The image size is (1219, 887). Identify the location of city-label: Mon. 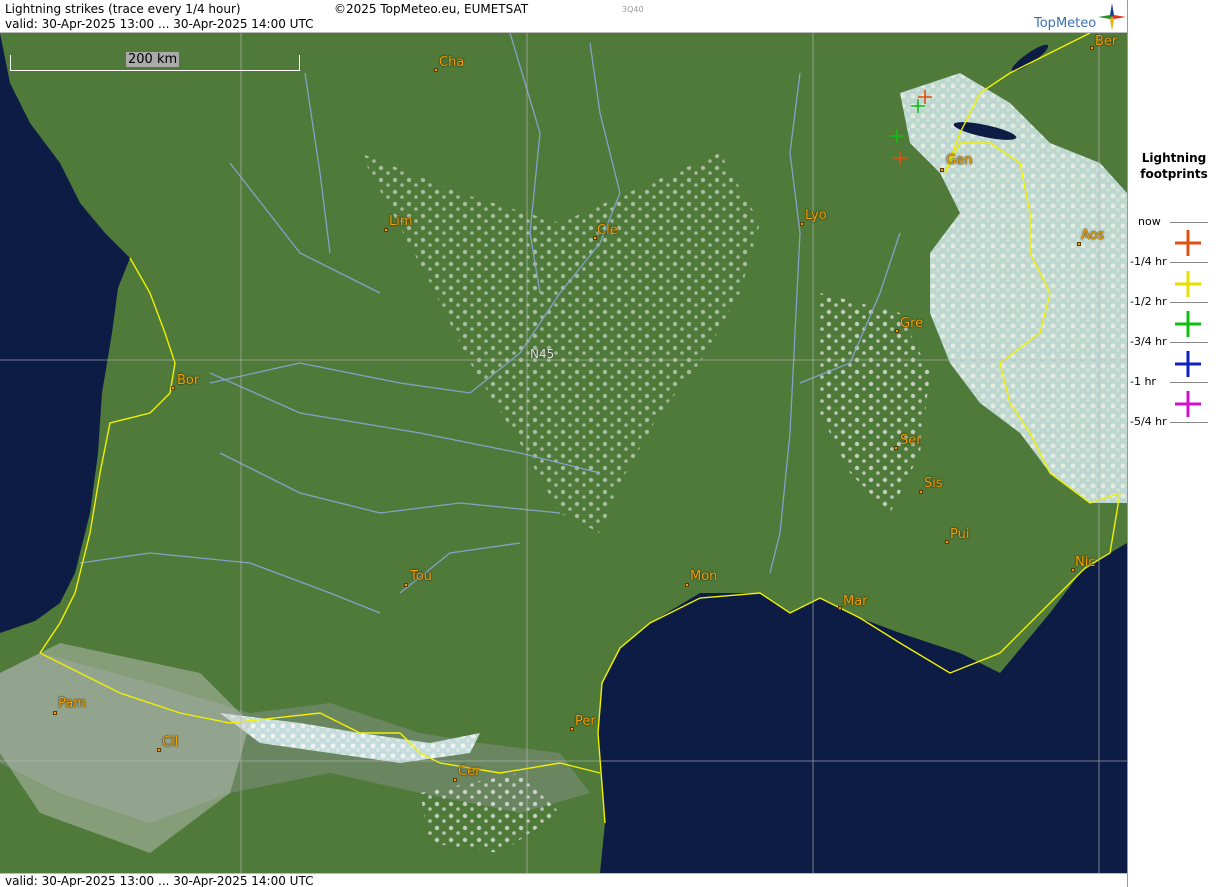
(704, 576).